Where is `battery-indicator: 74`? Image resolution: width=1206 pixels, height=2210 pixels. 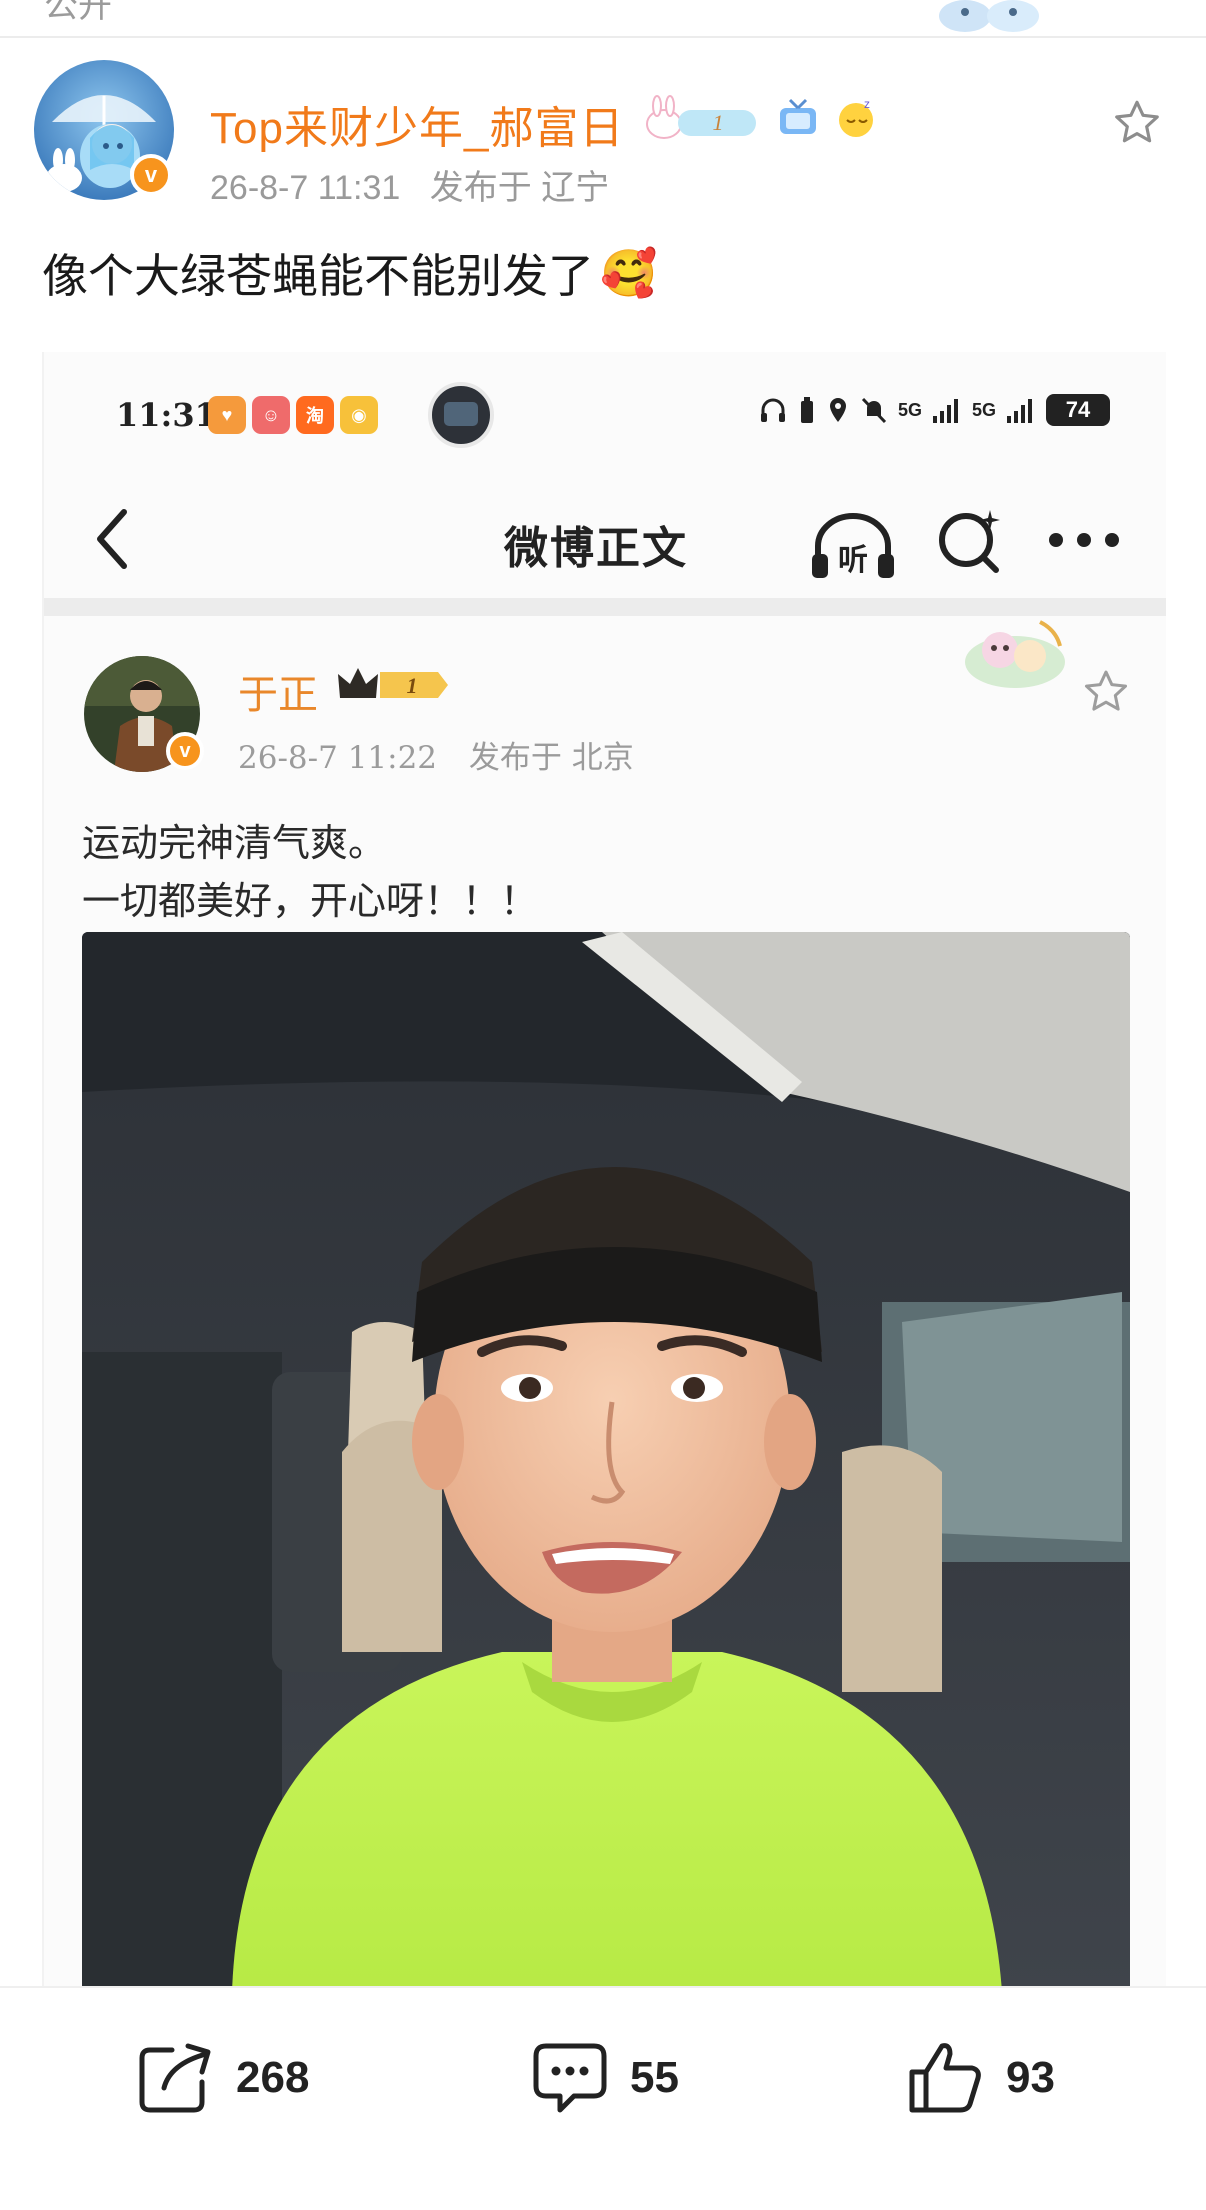 battery-indicator: 74 is located at coordinates (1078, 410).